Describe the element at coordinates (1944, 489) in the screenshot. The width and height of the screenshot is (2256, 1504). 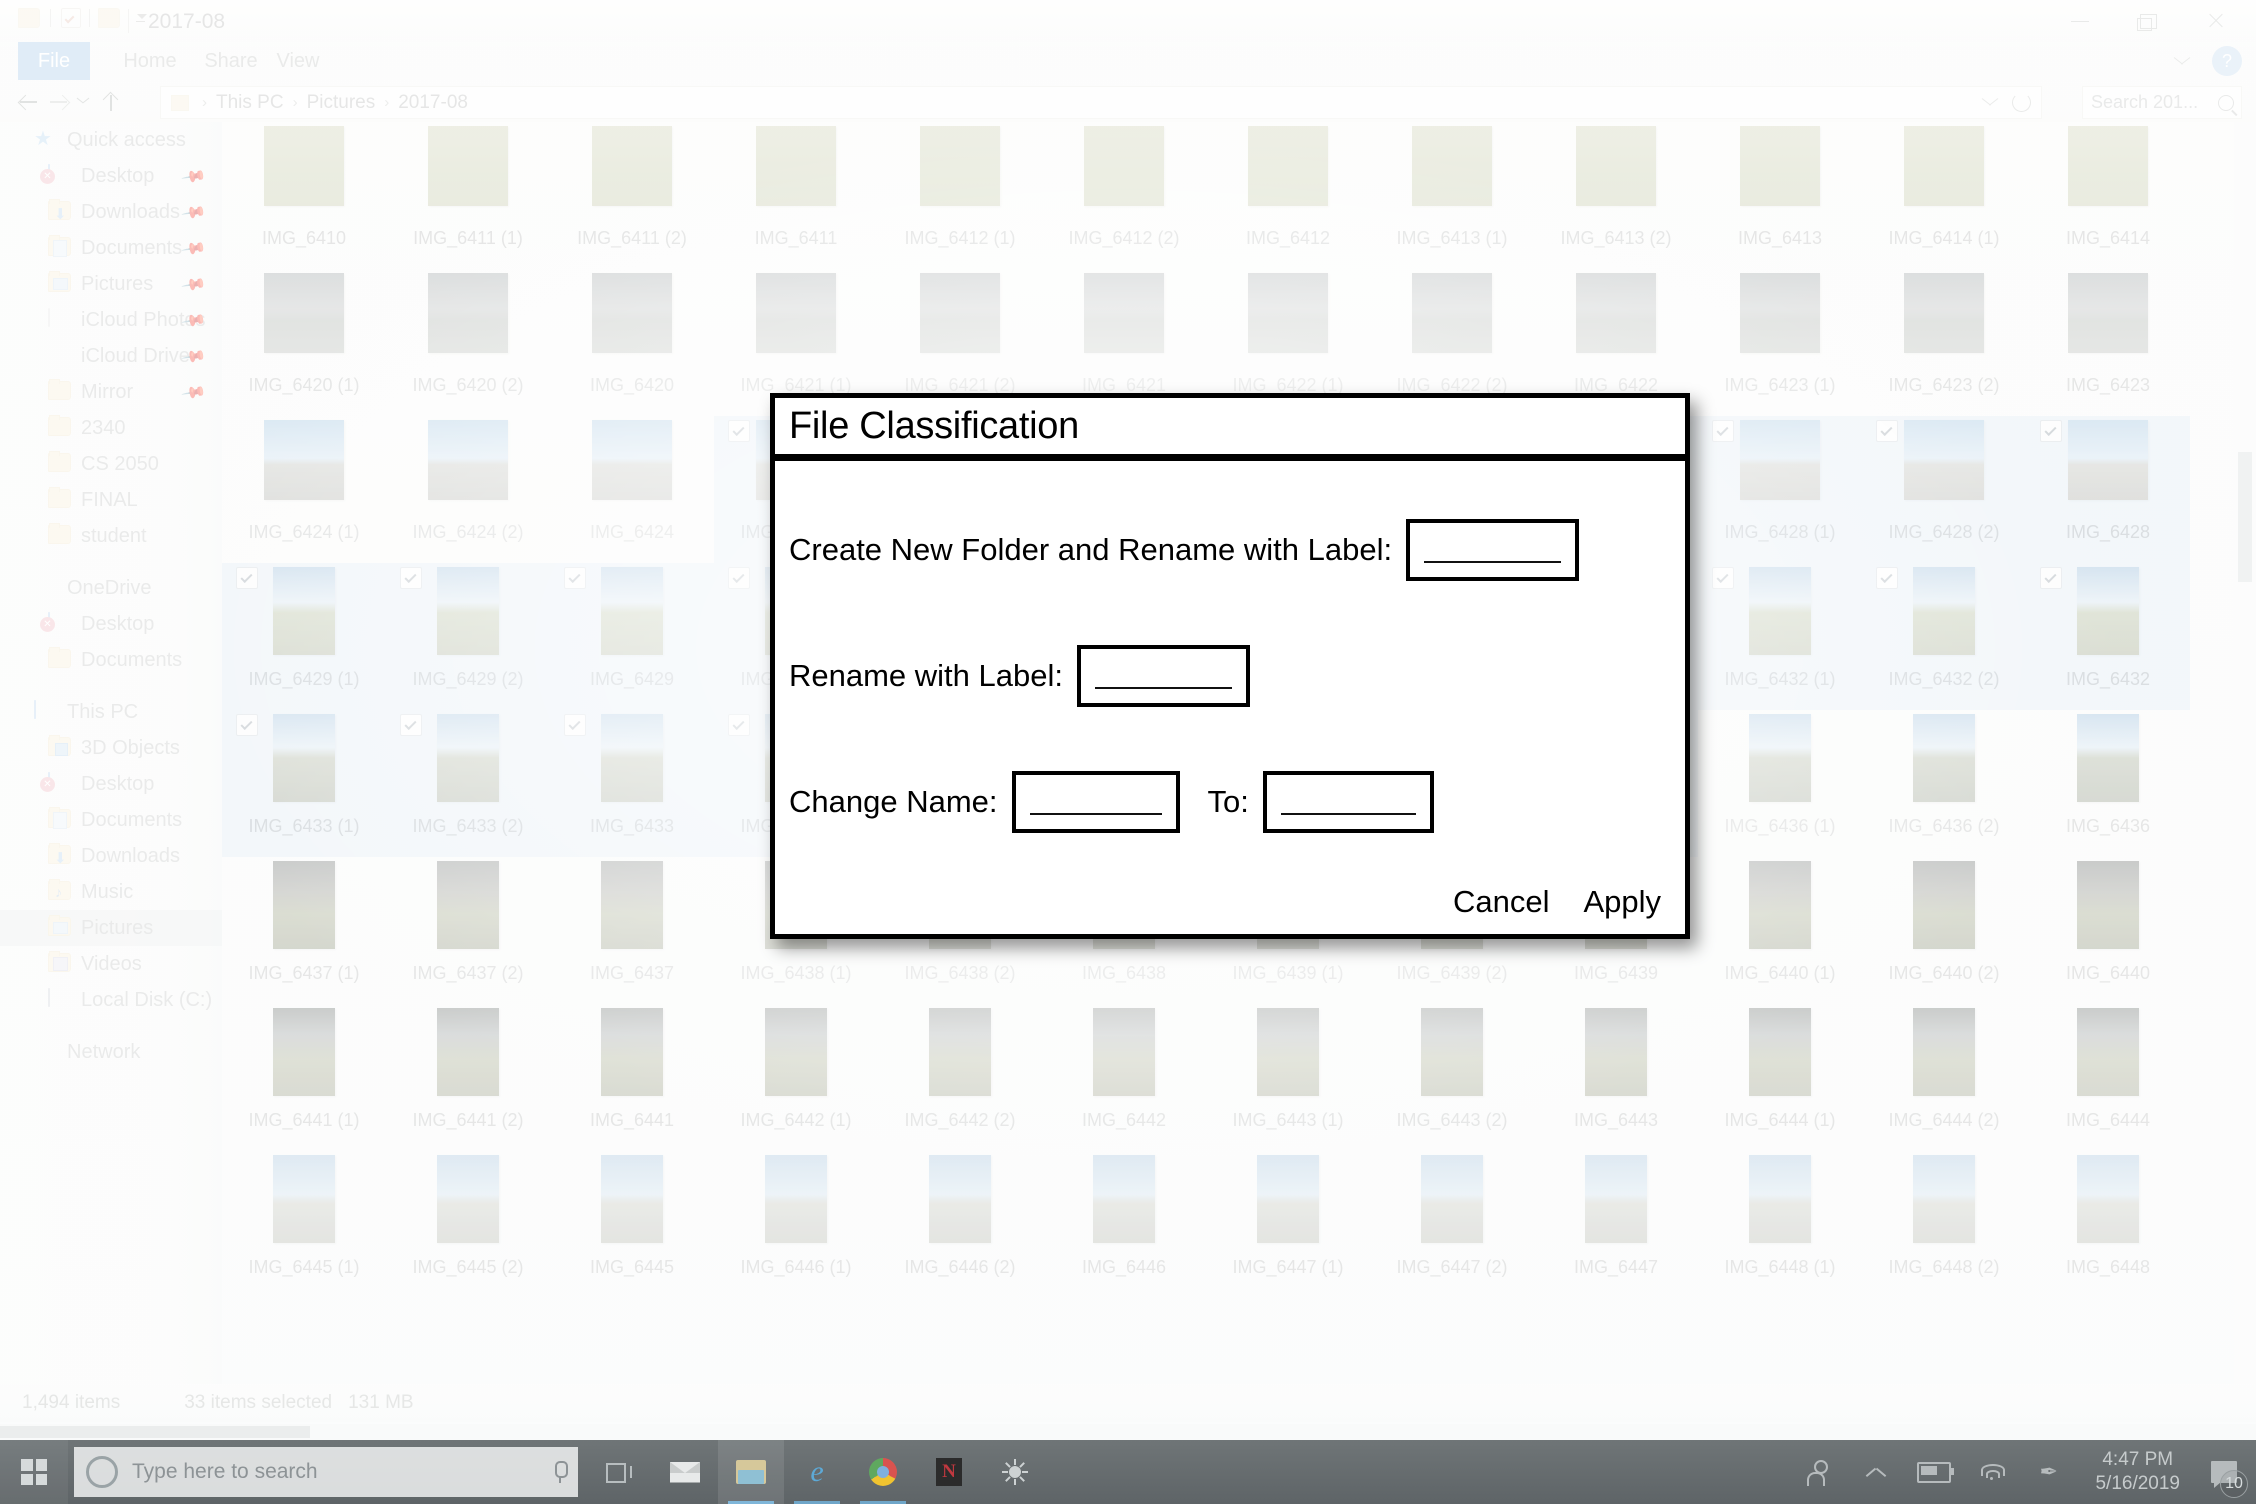
I see `file-item: IMG_6428 (2)` at that location.